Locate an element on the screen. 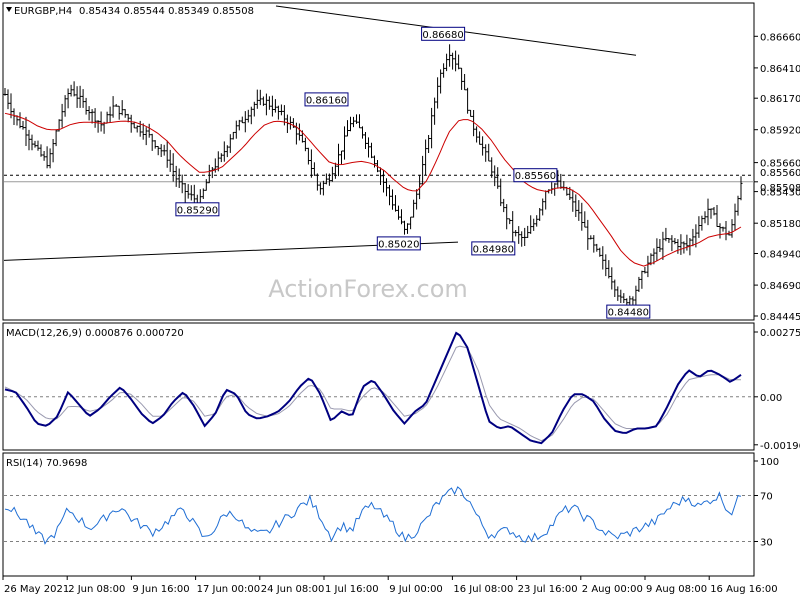  annotation-label: 0.85020 is located at coordinates (398, 244).